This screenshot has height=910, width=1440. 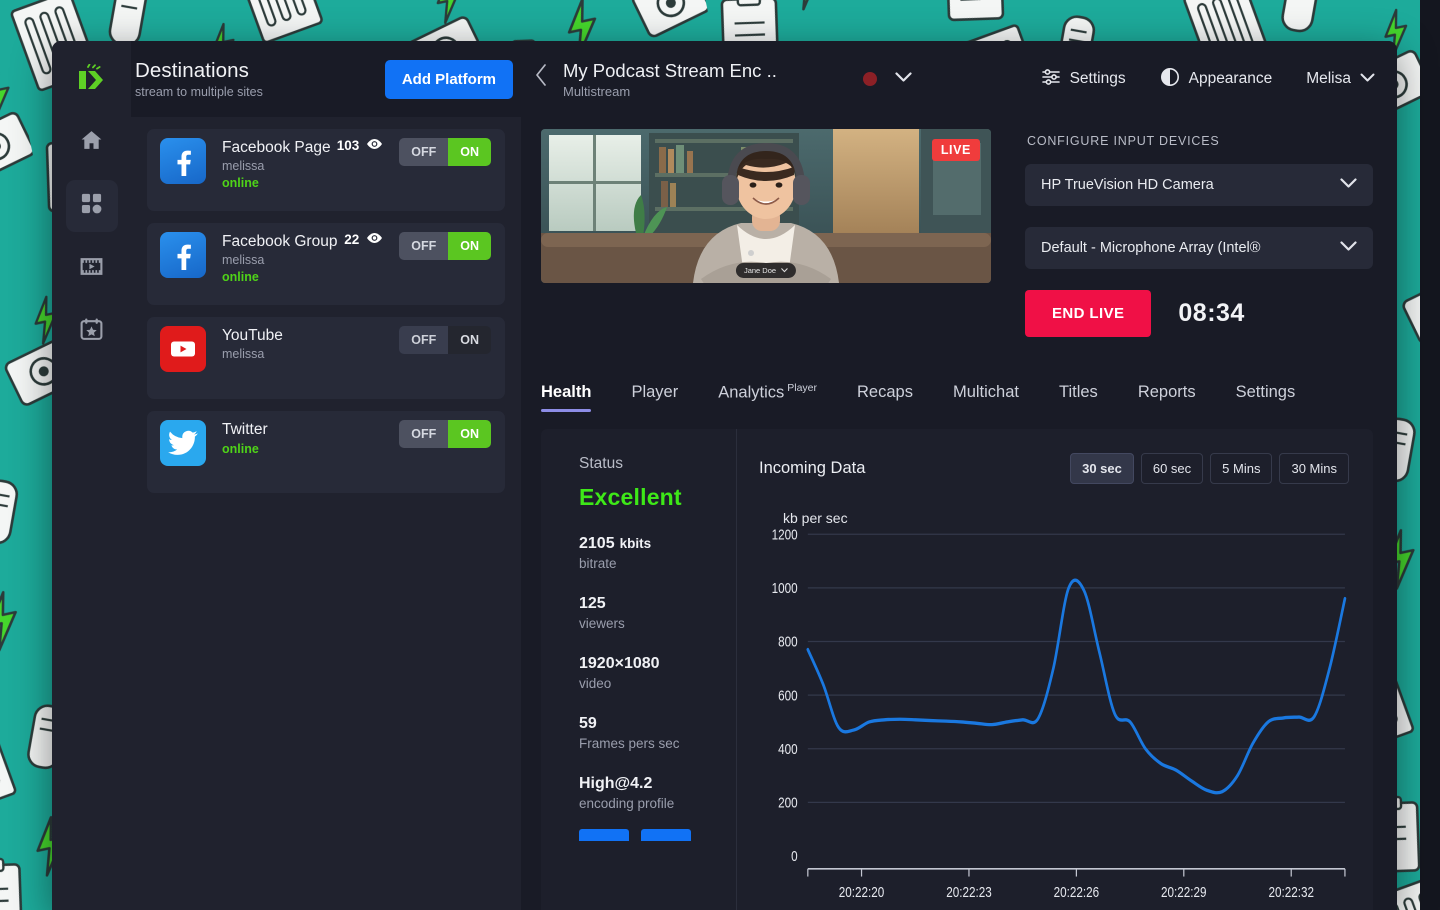 I want to click on stat-value: 59, so click(x=588, y=723).